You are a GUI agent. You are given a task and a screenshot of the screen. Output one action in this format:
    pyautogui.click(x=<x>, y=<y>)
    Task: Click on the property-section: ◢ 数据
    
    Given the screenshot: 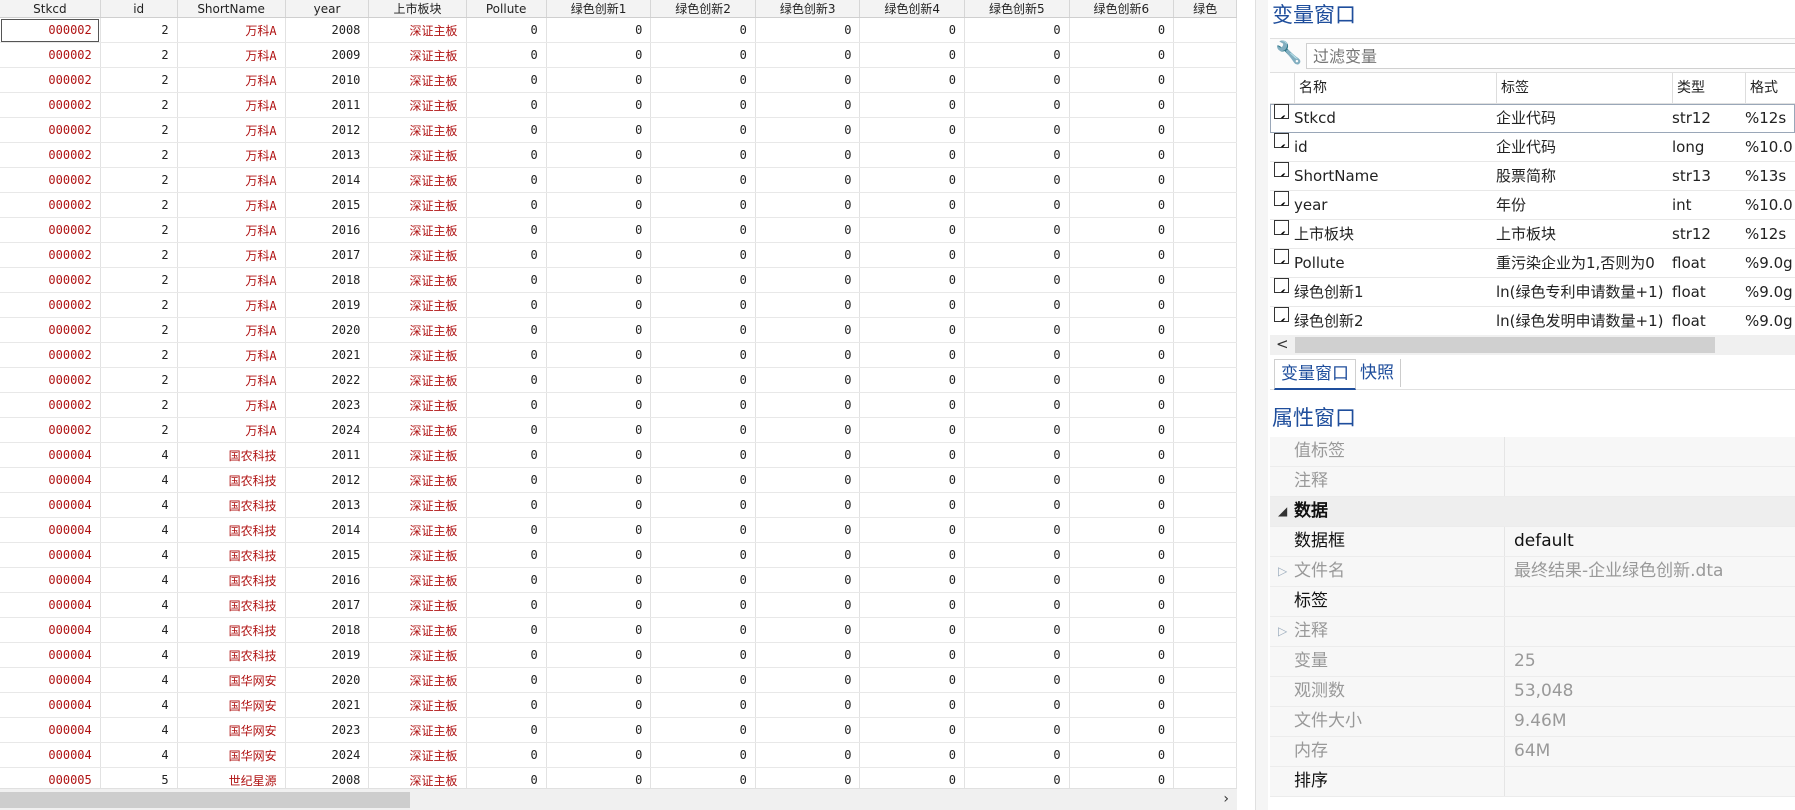 What is the action you would take?
    pyautogui.click(x=1532, y=512)
    